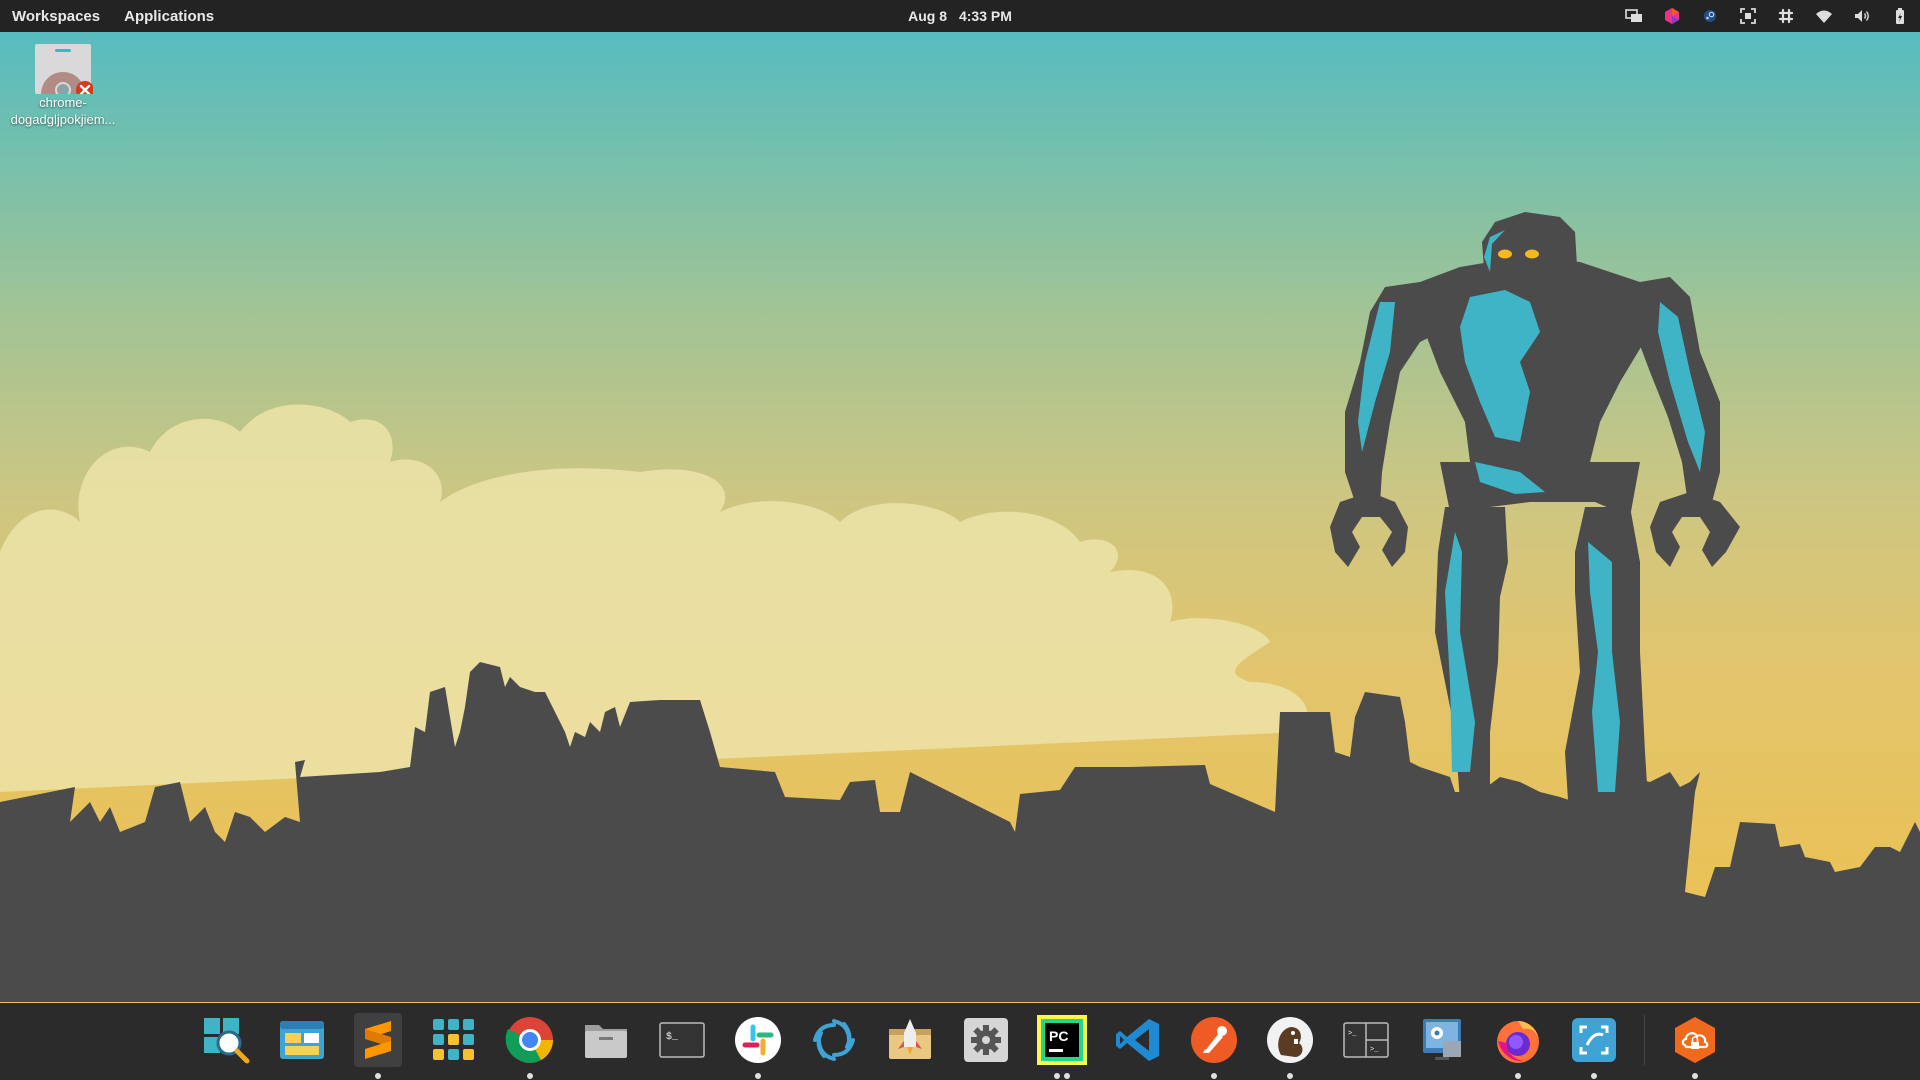 The image size is (1920, 1080). I want to click on firefox-icon, so click(1517, 1042).